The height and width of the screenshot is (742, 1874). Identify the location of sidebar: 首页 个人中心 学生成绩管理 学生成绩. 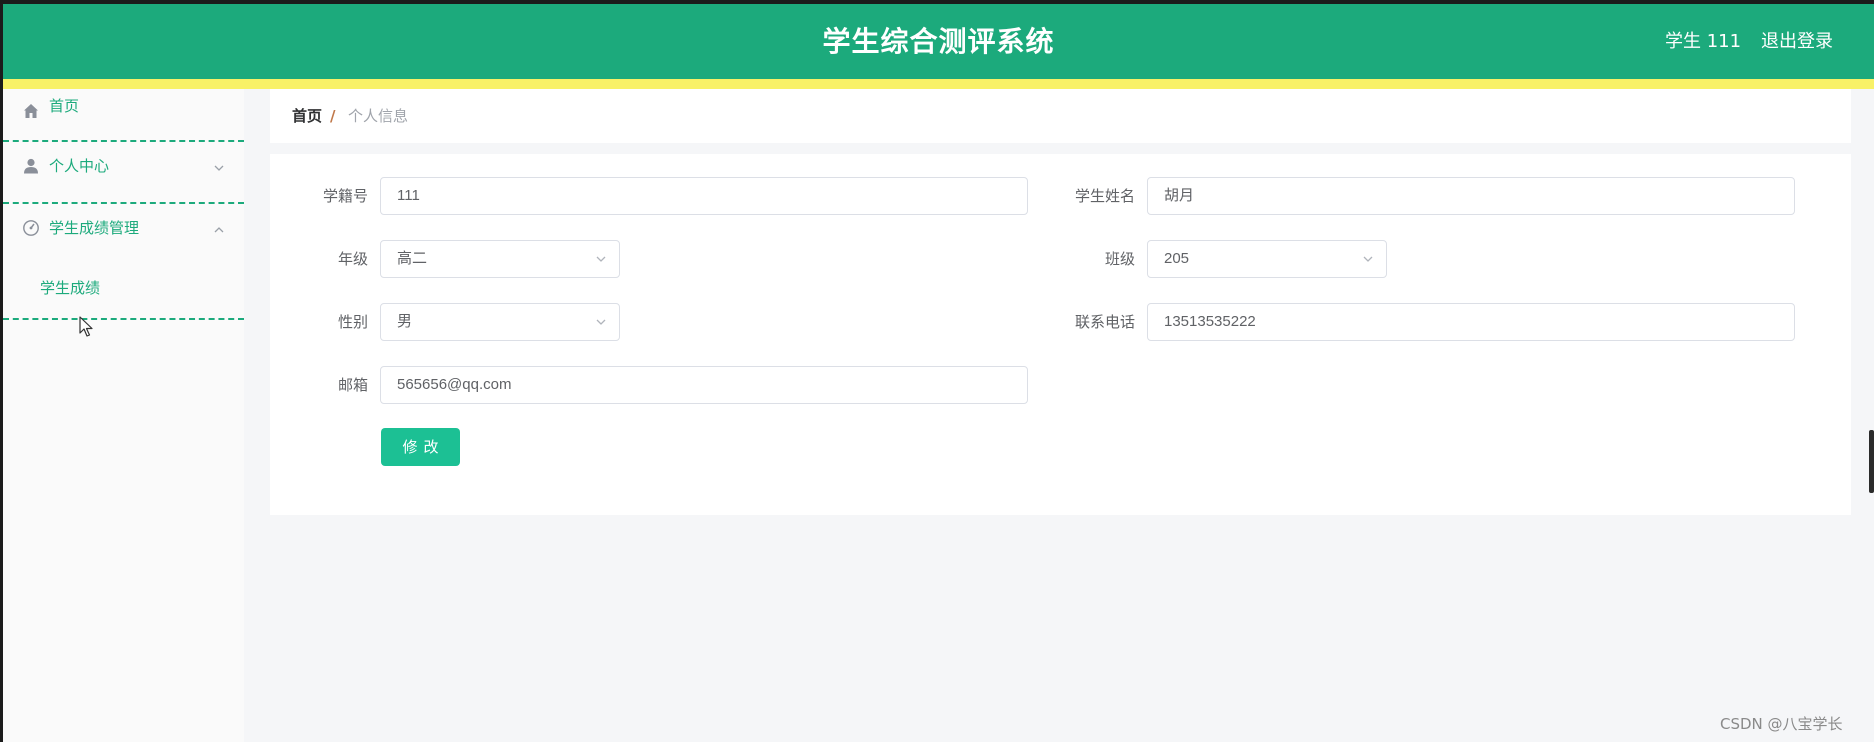
(123, 415).